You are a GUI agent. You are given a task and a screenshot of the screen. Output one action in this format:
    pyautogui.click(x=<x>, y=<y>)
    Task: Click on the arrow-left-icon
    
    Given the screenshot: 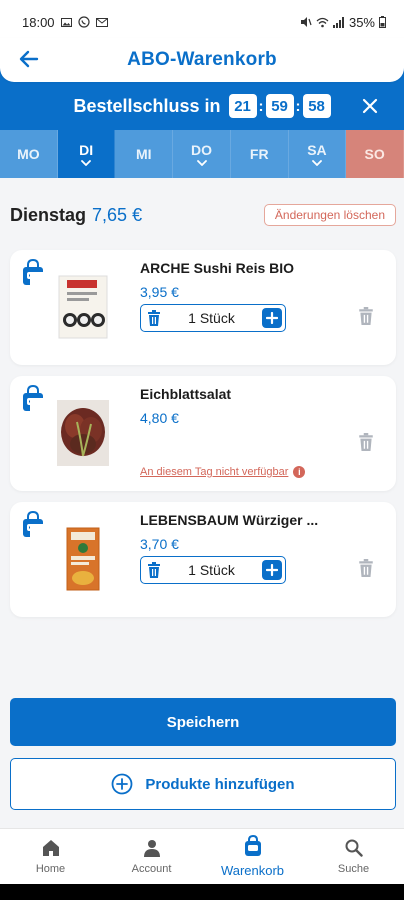 What is the action you would take?
    pyautogui.click(x=29, y=59)
    